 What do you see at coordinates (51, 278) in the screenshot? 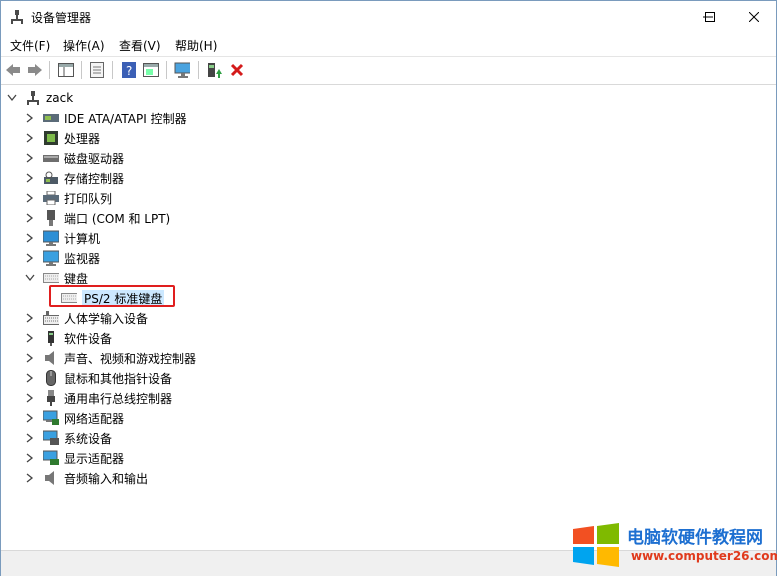
I see `keyboard-icon` at bounding box center [51, 278].